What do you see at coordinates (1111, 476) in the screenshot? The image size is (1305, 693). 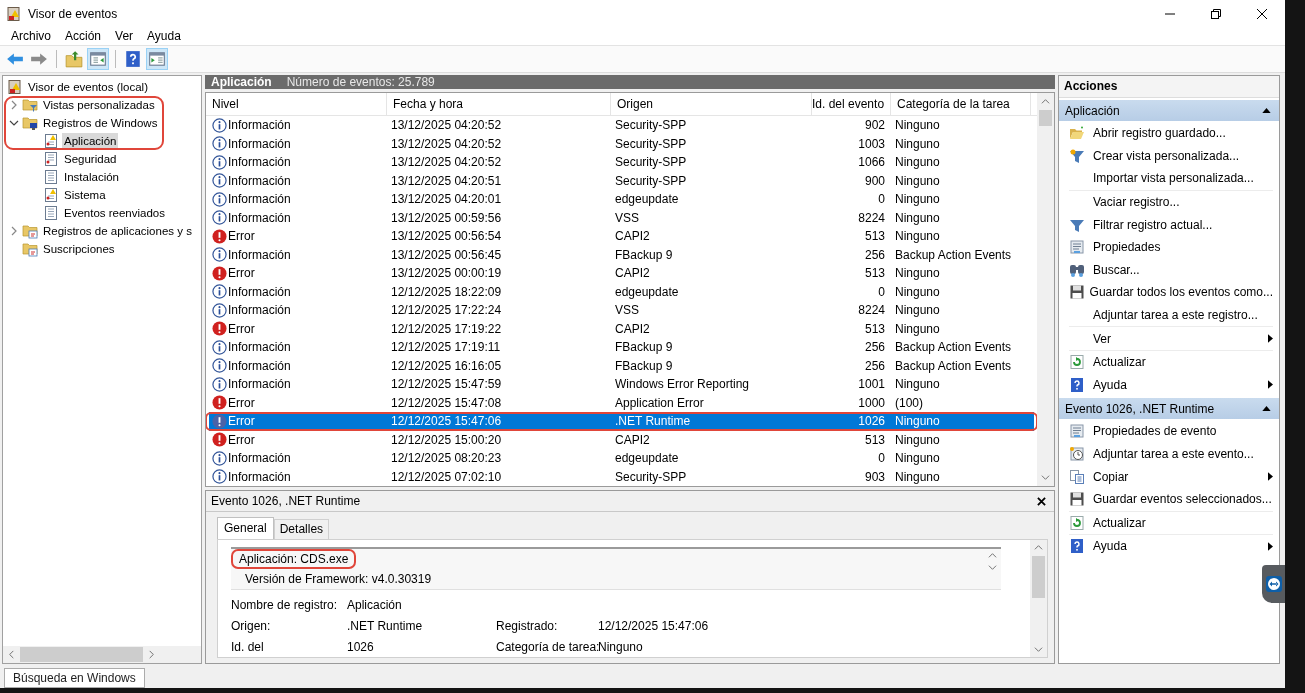 I see `action-item: Copiar` at bounding box center [1111, 476].